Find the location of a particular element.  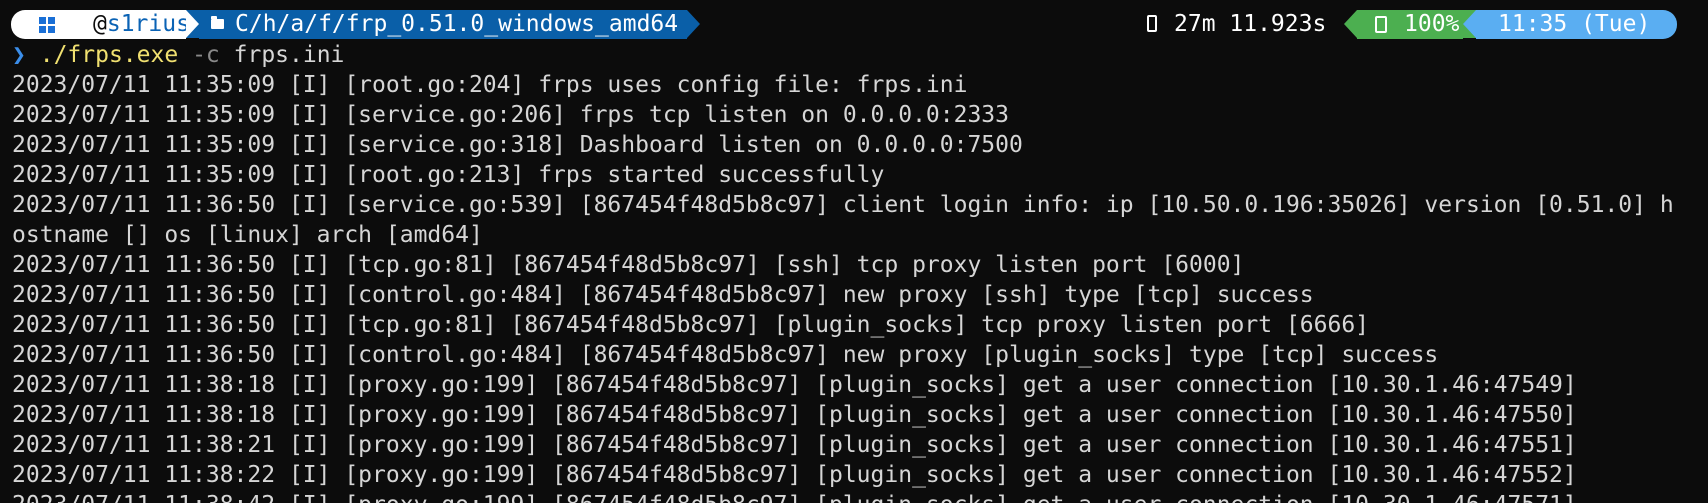

clock-time: 11:35 (Tue) is located at coordinates (1574, 24).